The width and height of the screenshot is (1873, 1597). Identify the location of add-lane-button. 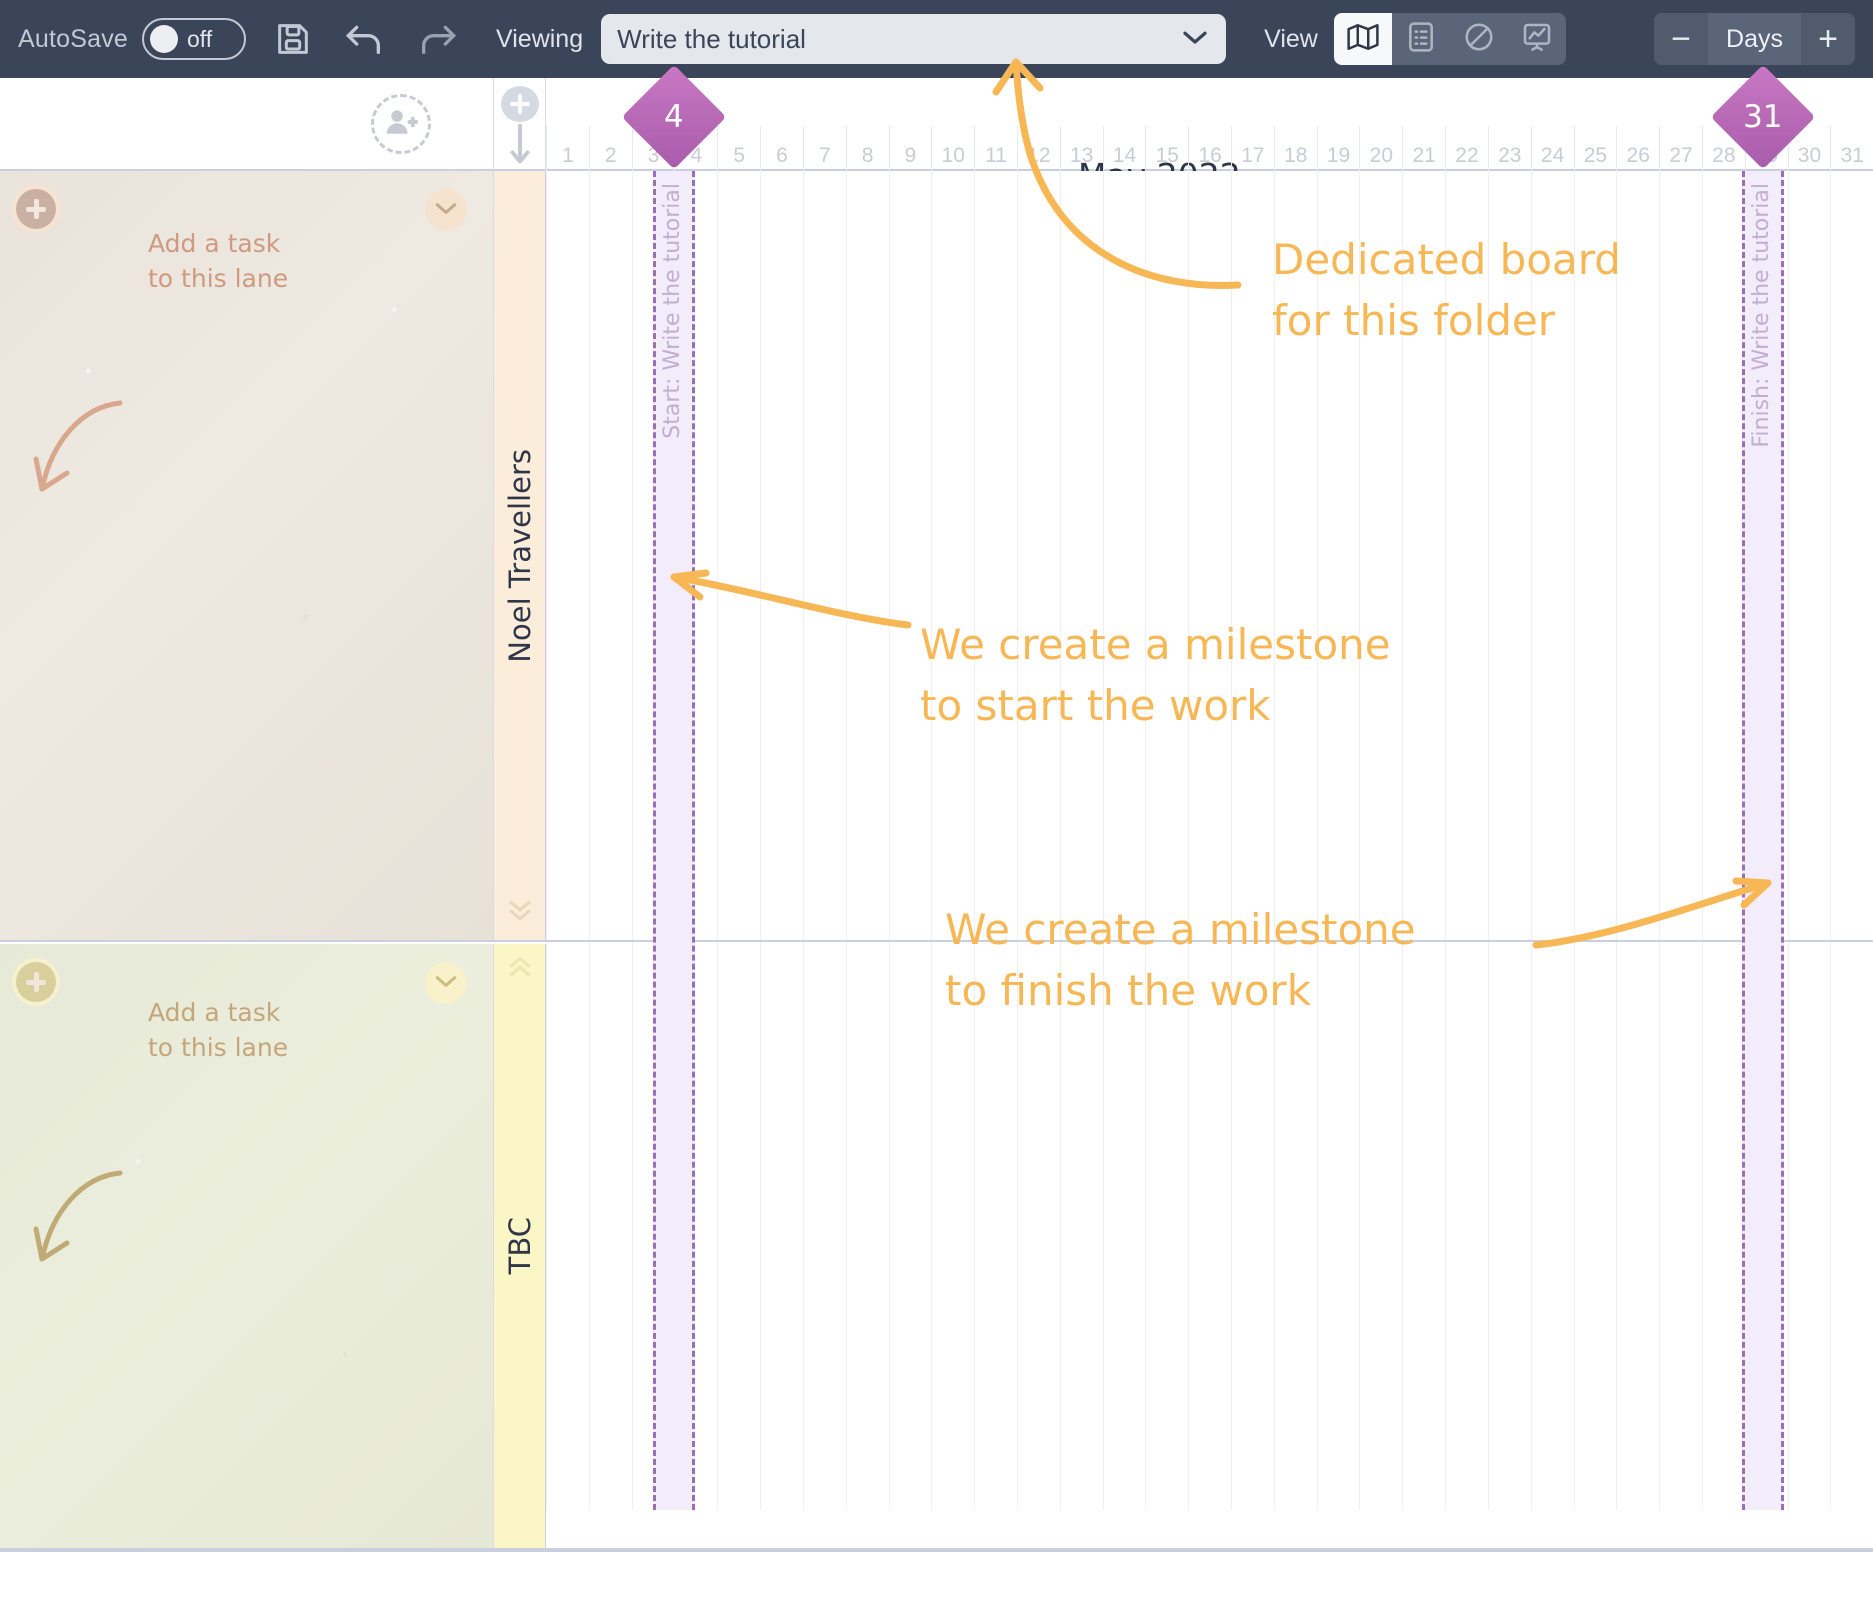
(519, 104).